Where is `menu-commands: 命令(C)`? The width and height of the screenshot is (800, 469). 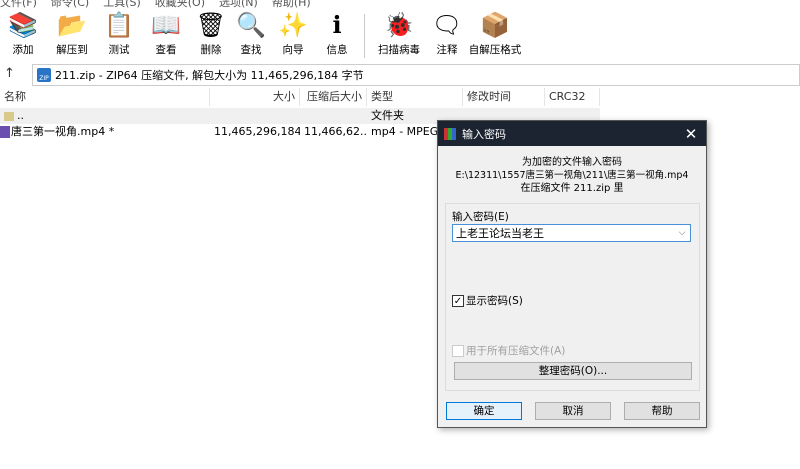
menu-commands: 命令(C) is located at coordinates (70, 4).